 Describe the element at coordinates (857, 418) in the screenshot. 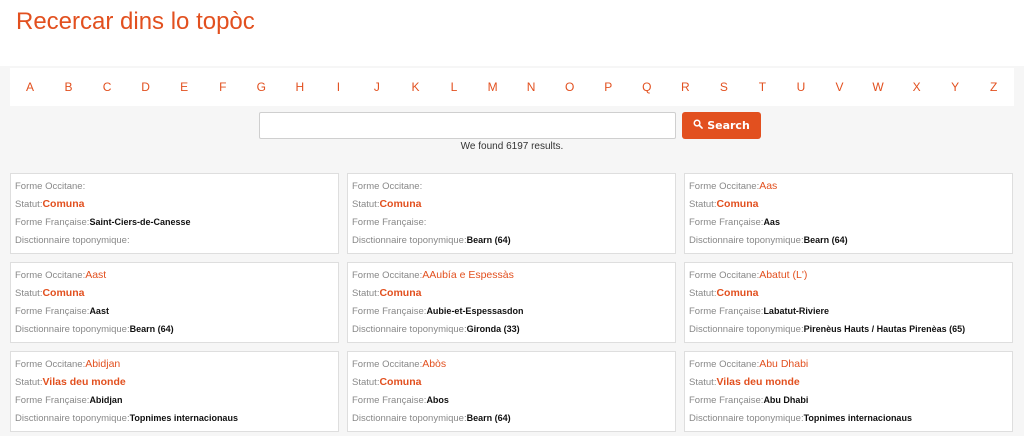

I see `dictionnaire-value: Topnimes internacionaus` at that location.